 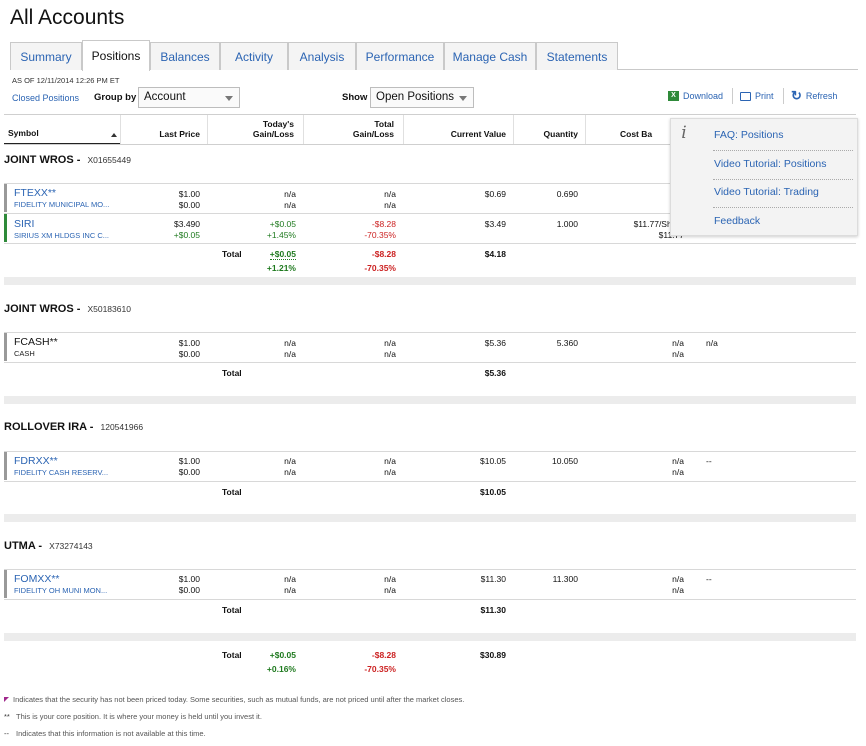 What do you see at coordinates (36, 342) in the screenshot?
I see `position-symbol: FCASH**` at bounding box center [36, 342].